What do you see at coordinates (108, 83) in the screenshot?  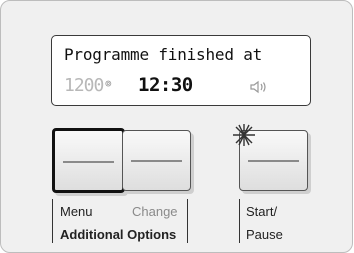 I see `spin-icon: ⊚` at bounding box center [108, 83].